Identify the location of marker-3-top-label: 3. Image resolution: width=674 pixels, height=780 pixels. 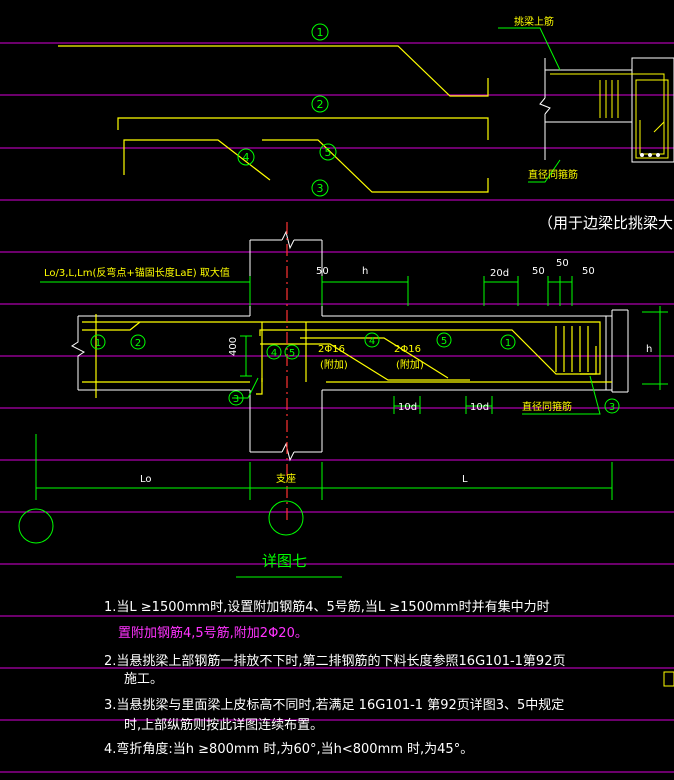
(320, 188).